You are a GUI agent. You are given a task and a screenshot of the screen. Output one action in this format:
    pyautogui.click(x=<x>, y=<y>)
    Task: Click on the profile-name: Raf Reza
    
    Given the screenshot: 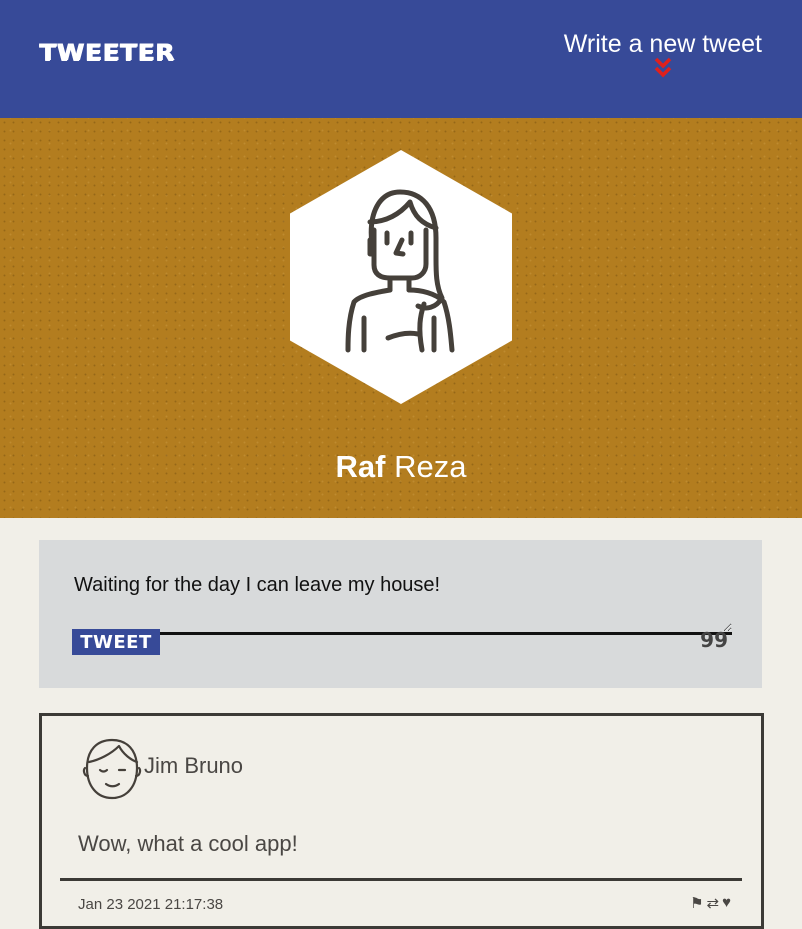 What is the action you would take?
    pyautogui.click(x=401, y=467)
    